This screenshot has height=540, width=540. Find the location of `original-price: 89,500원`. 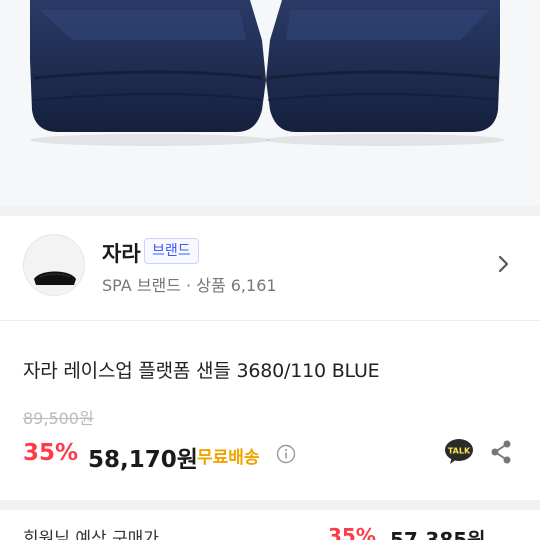

original-price: 89,500원 is located at coordinates (58, 418).